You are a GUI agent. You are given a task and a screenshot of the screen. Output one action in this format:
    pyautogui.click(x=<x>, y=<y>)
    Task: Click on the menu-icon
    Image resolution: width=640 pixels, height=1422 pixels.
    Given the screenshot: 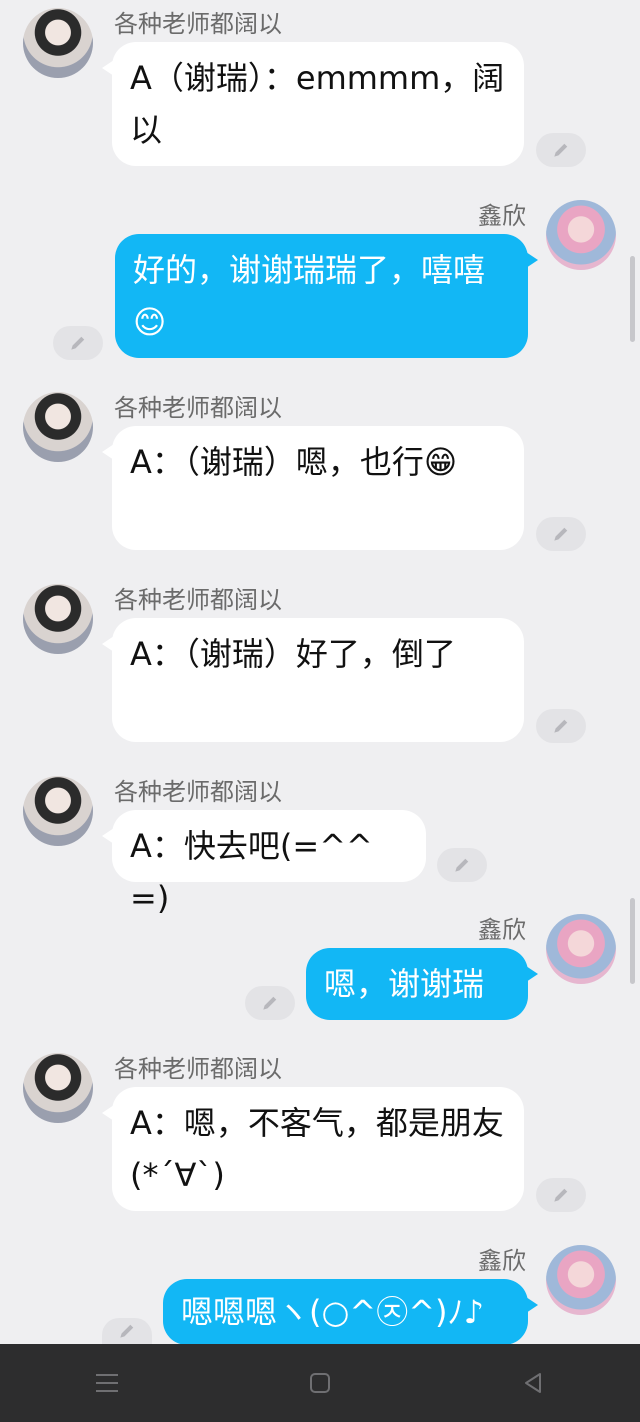 What is the action you would take?
    pyautogui.click(x=106, y=1383)
    